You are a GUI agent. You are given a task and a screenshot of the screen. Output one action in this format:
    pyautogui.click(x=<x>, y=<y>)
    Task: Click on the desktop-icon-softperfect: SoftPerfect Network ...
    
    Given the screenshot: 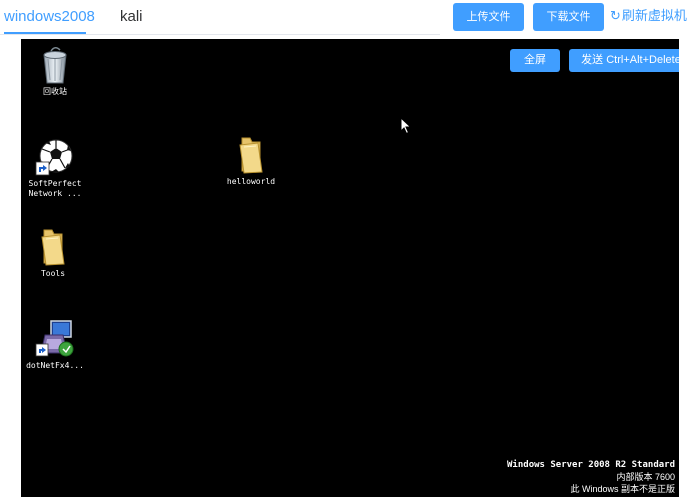 What is the action you would take?
    pyautogui.click(x=55, y=168)
    